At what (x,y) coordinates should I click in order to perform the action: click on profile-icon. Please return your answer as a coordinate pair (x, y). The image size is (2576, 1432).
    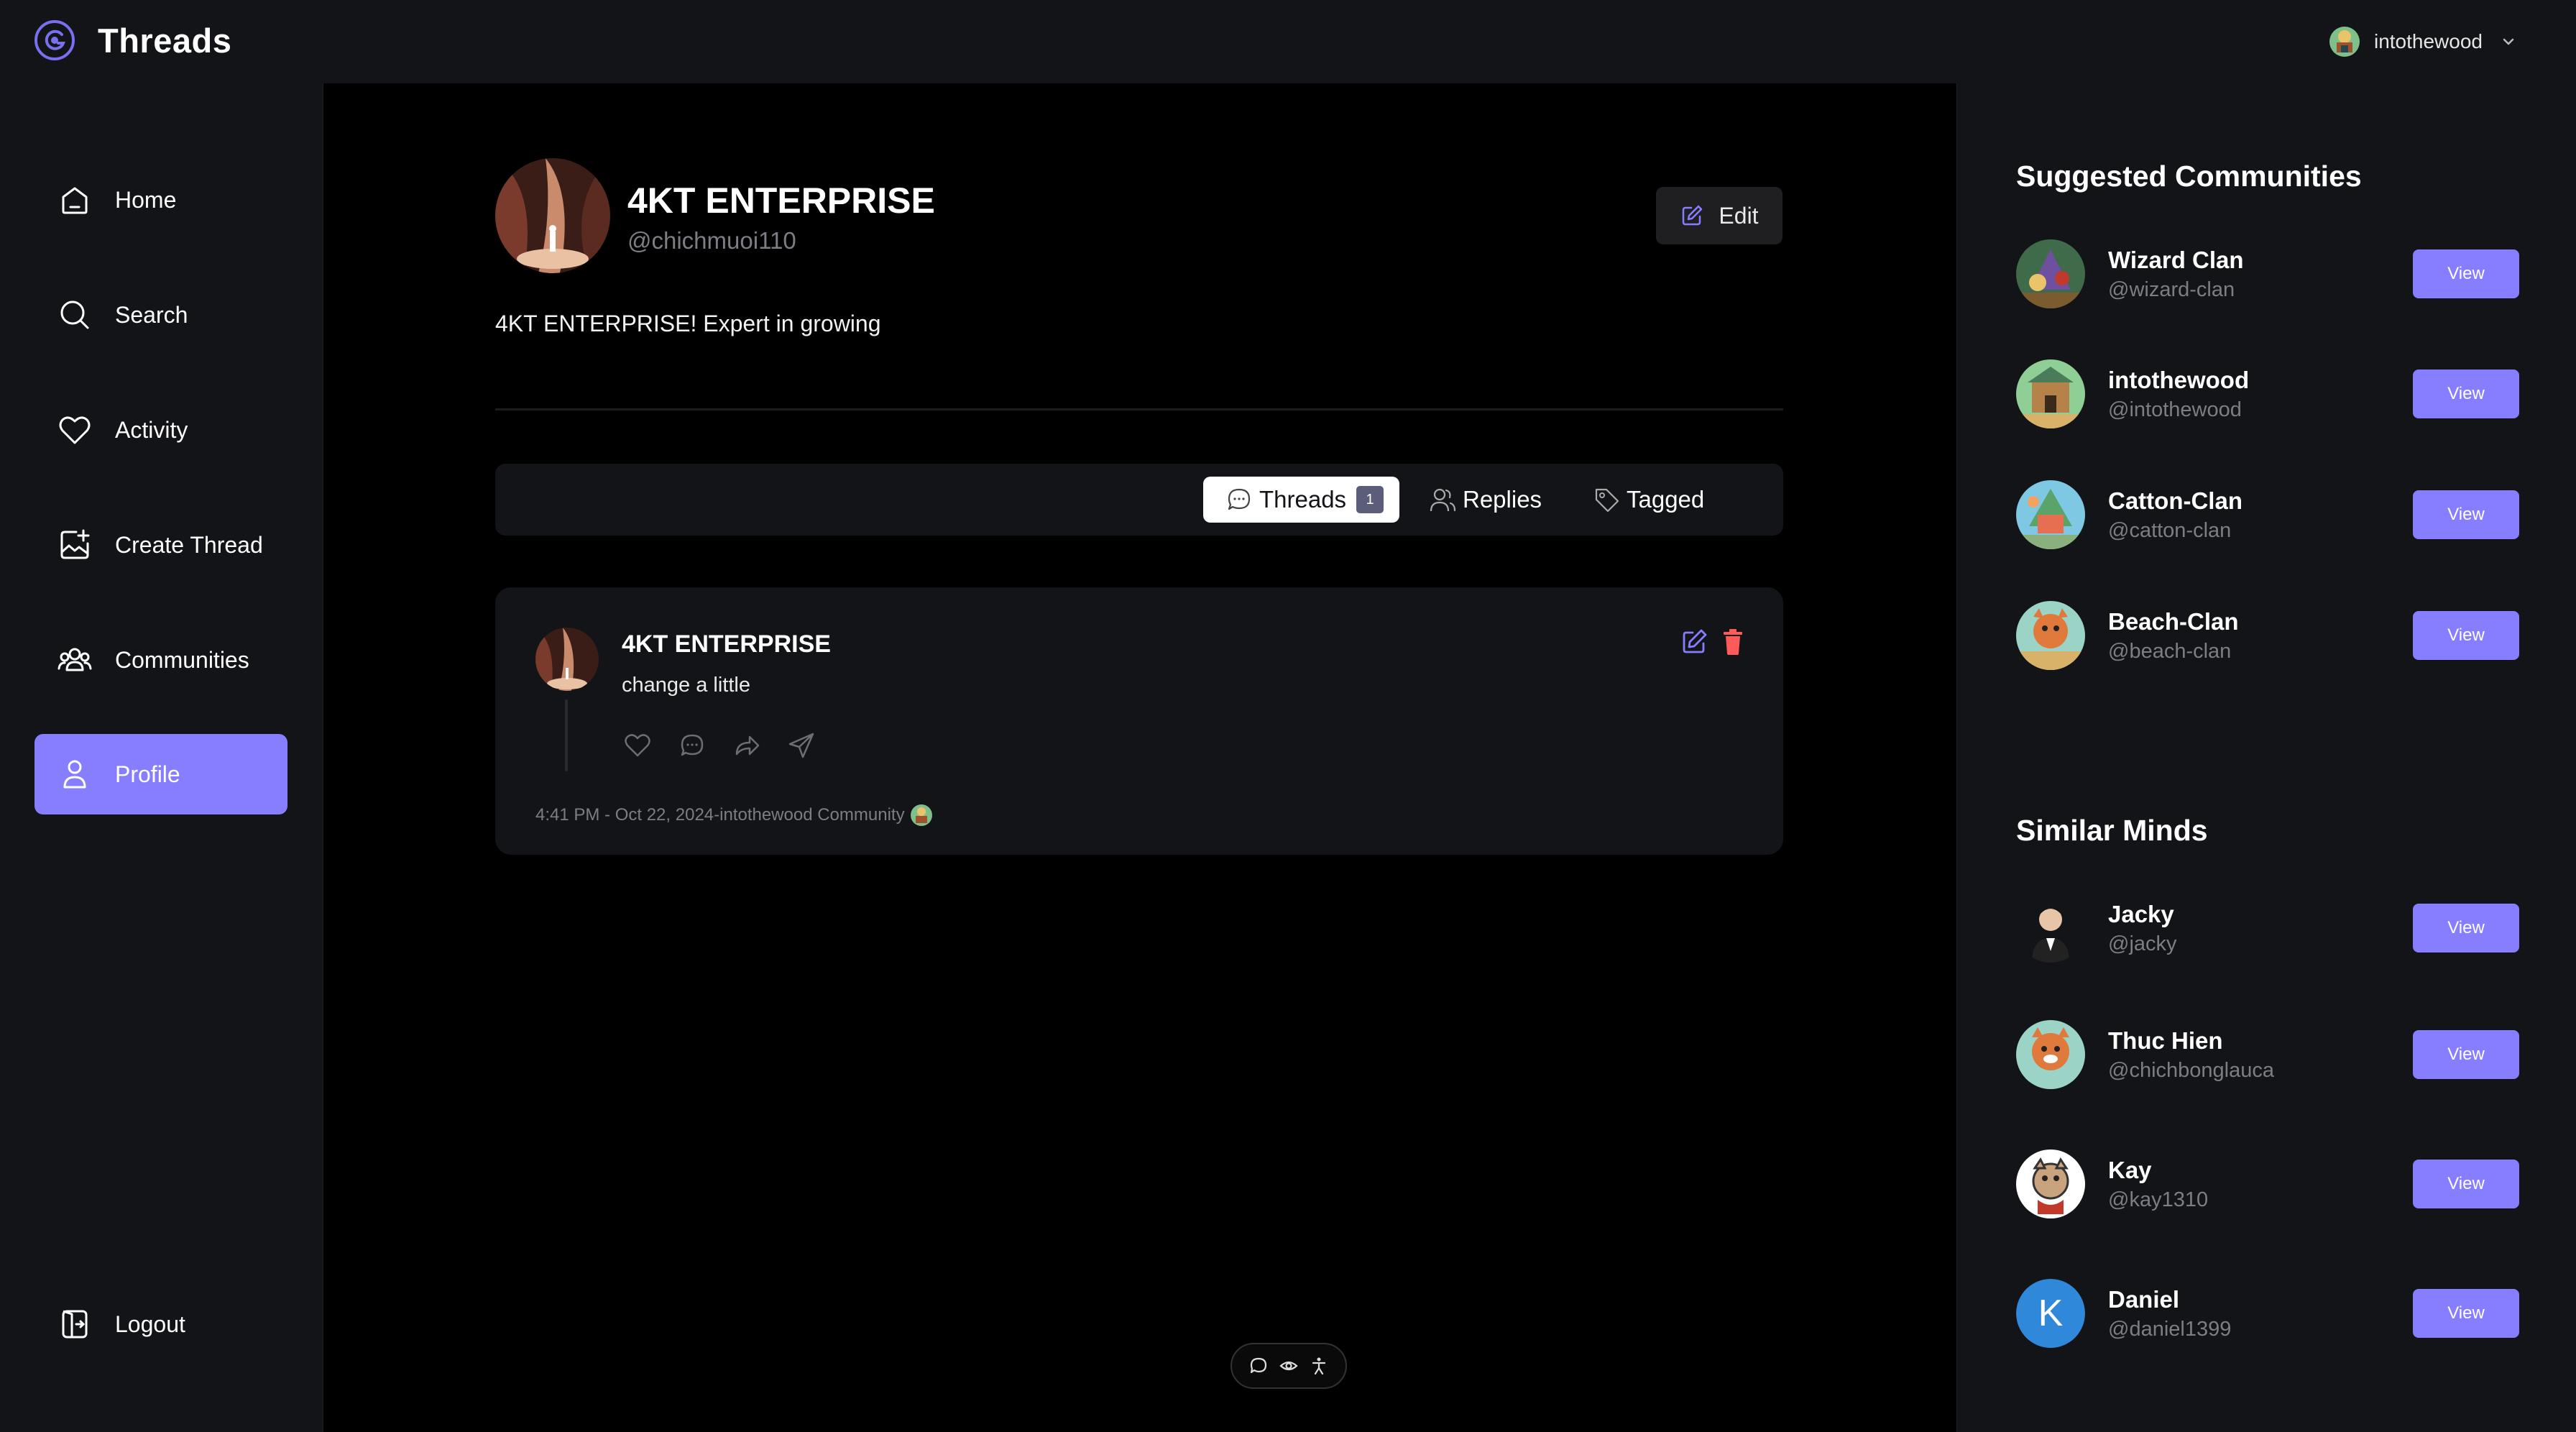
    Looking at the image, I should click on (74, 774).